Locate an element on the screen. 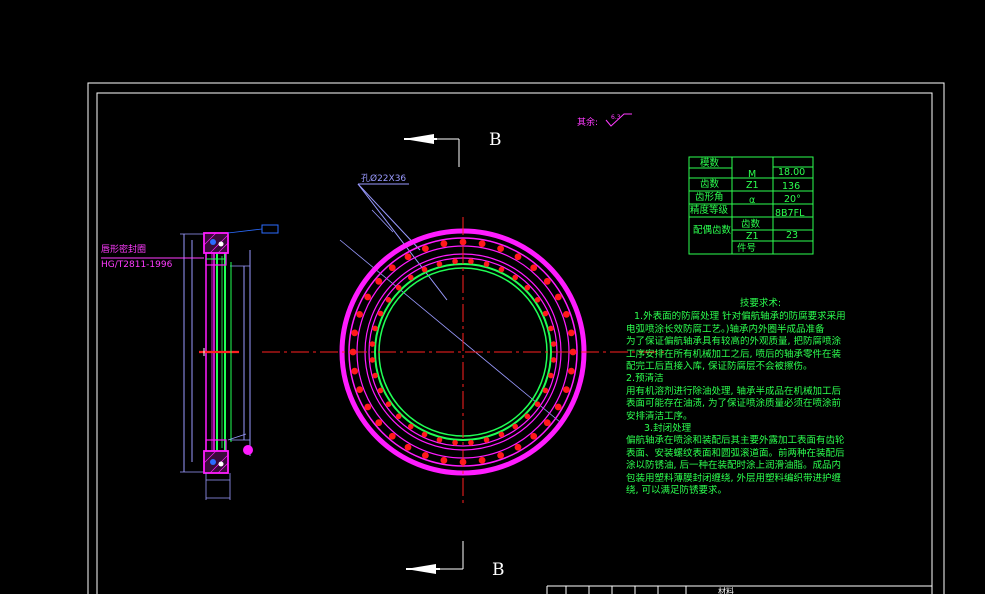 The image size is (985, 594). tech-line-14: 包装用塑料薄膜封闭缠绕, 外层用塑料编织带进护缠 is located at coordinates (734, 478).